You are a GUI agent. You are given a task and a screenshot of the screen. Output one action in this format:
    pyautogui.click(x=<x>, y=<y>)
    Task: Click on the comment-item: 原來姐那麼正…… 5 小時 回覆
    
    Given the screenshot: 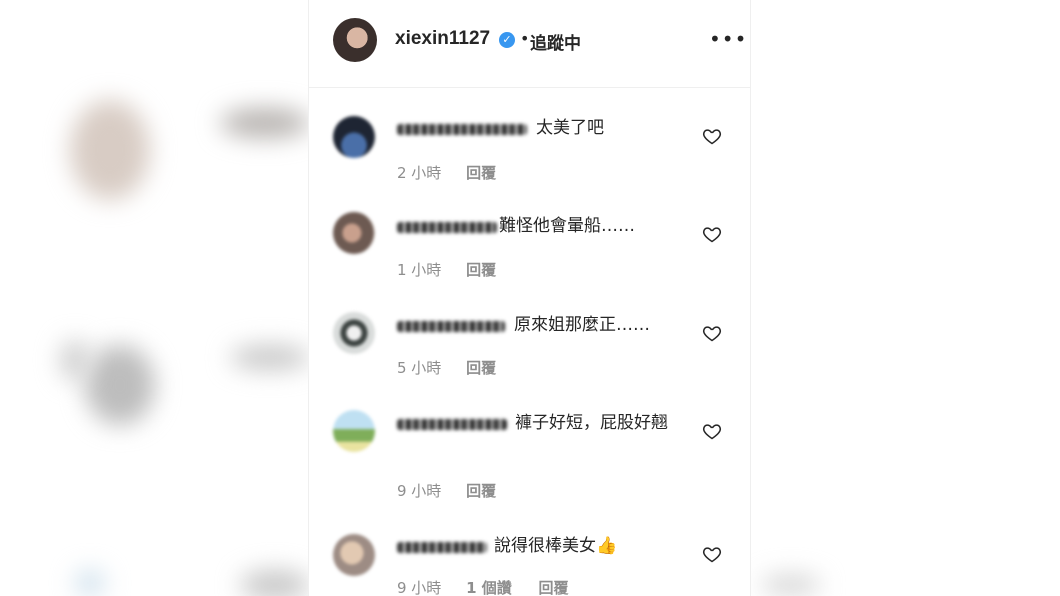 What is the action you would take?
    pyautogui.click(x=529, y=352)
    